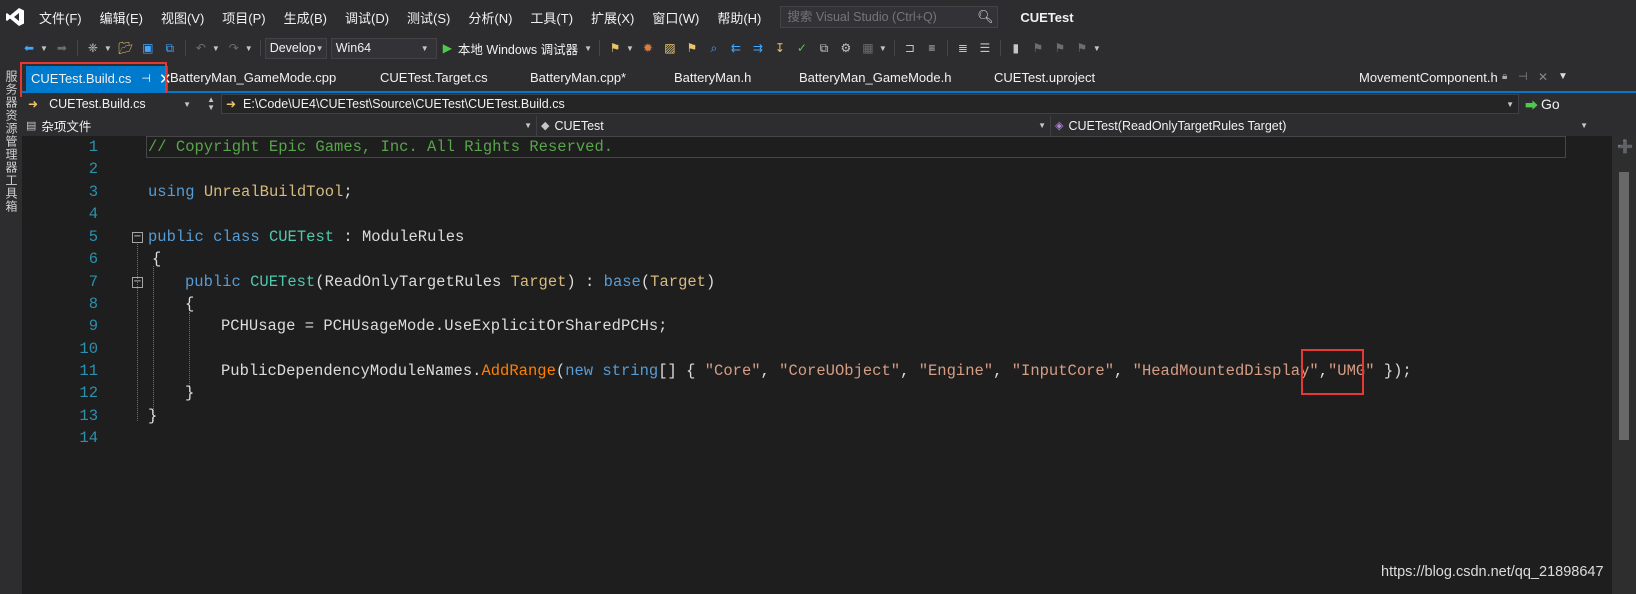  I want to click on uncomment-lines-icon: ☰, so click(985, 48).